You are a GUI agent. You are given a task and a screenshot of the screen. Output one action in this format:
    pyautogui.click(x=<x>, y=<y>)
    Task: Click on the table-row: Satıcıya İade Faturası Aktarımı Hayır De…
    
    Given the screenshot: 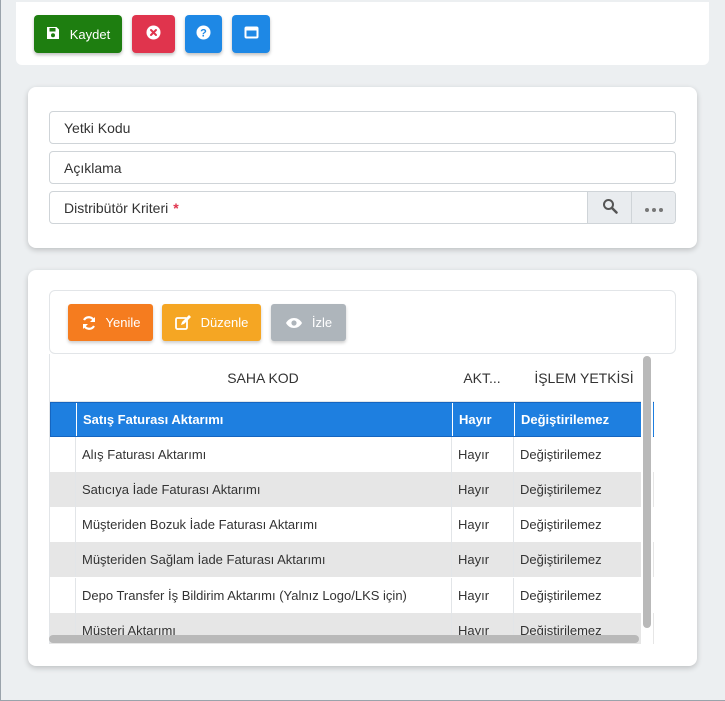 What is the action you would take?
    pyautogui.click(x=352, y=489)
    